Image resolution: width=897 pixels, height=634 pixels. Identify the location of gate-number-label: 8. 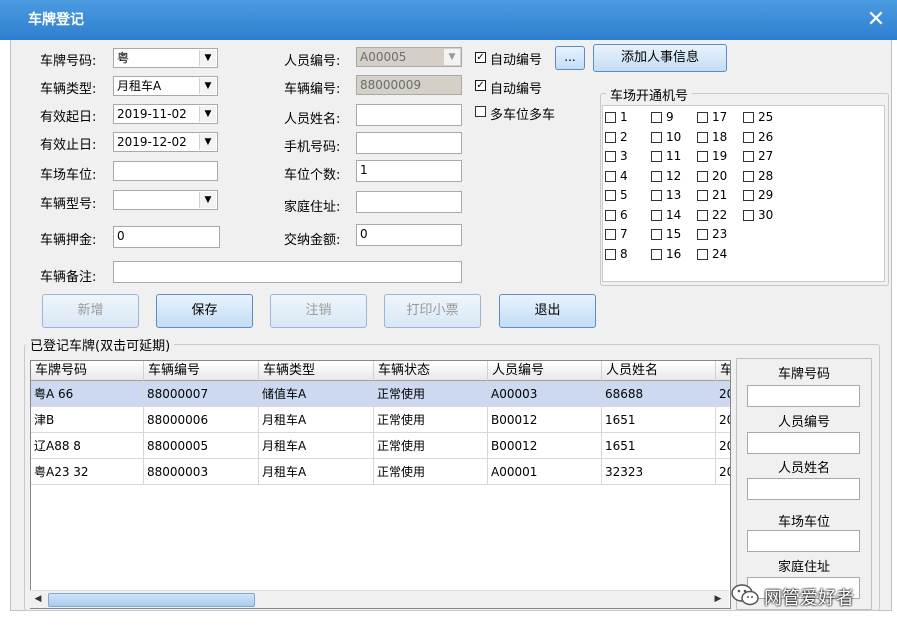
(624, 253).